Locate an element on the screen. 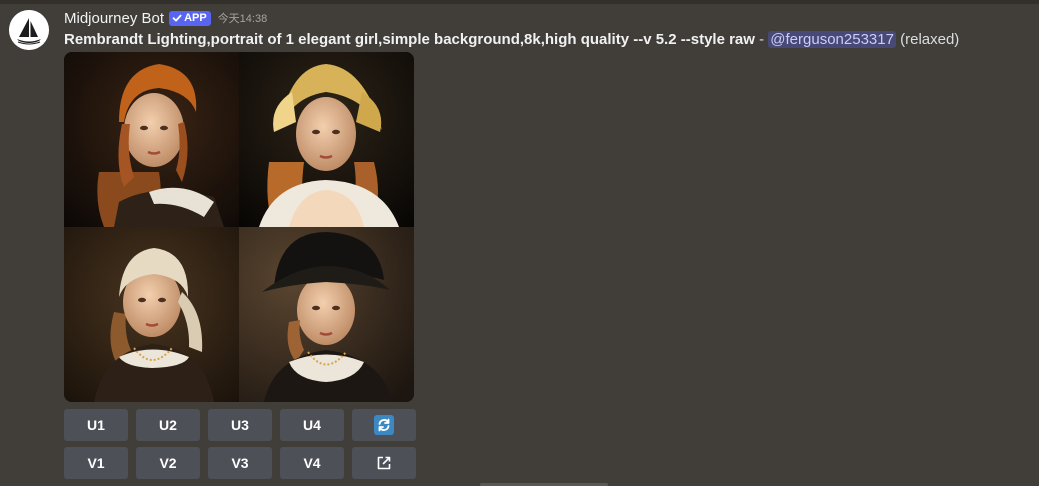  u3-button: U3 is located at coordinates (240, 425).